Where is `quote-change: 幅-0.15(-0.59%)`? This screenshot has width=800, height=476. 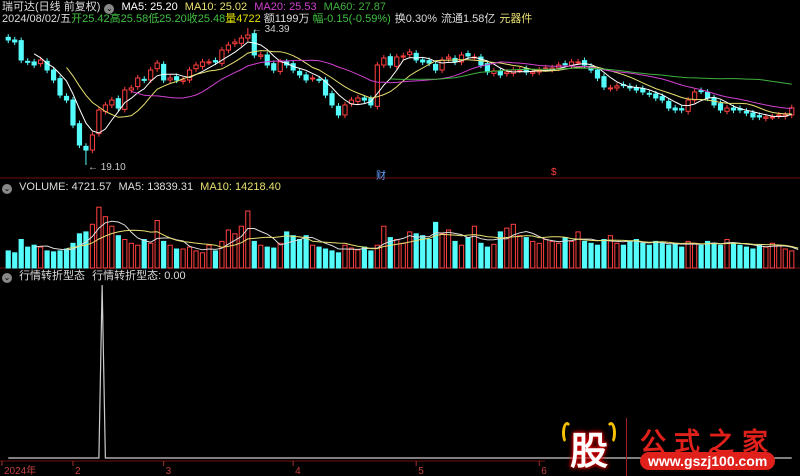
quote-change: 幅-0.15(-0.59%) is located at coordinates (351, 19).